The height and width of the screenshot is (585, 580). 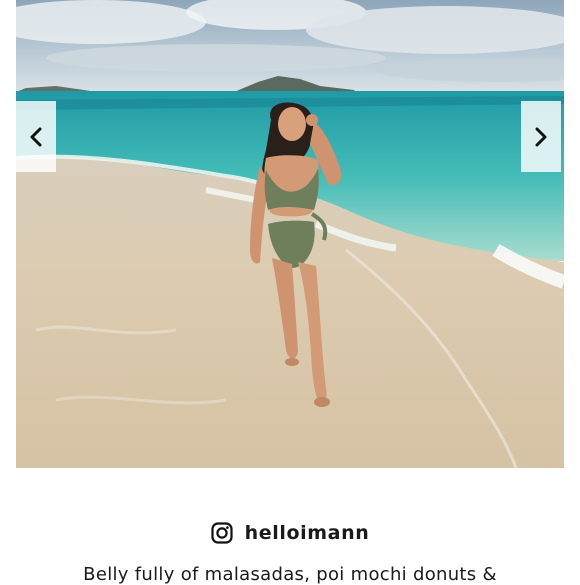 What do you see at coordinates (307, 533) in the screenshot?
I see `author-handle: helloimann` at bounding box center [307, 533].